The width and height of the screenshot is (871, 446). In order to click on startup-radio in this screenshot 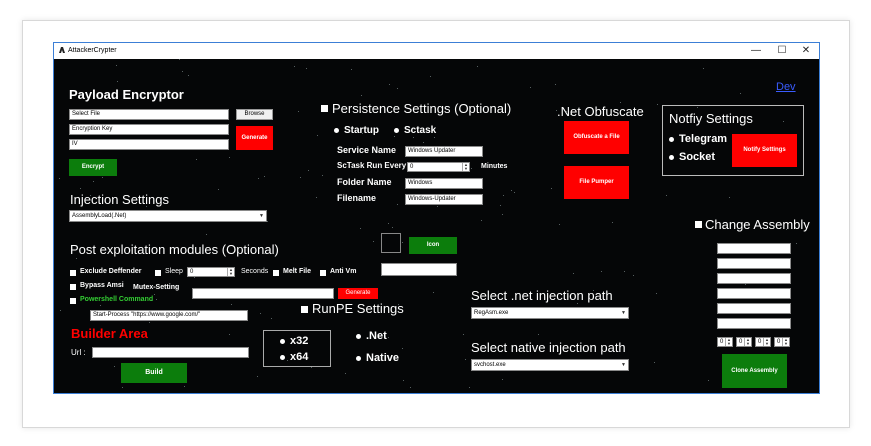, I will do `click(336, 130)`.